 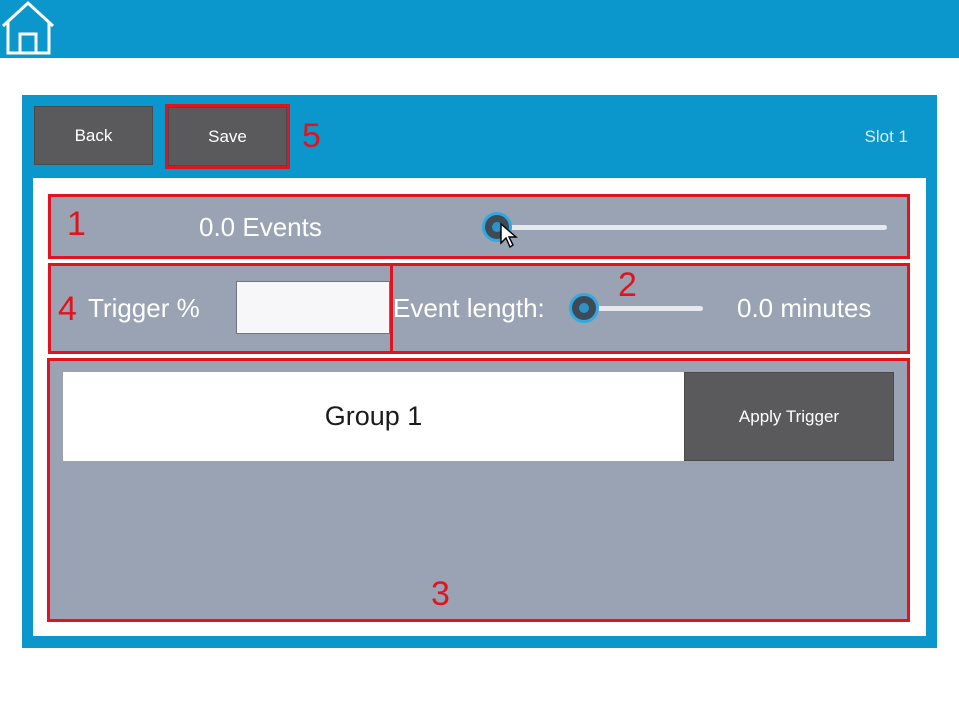 What do you see at coordinates (67, 309) in the screenshot?
I see `annotation-number-4: 4` at bounding box center [67, 309].